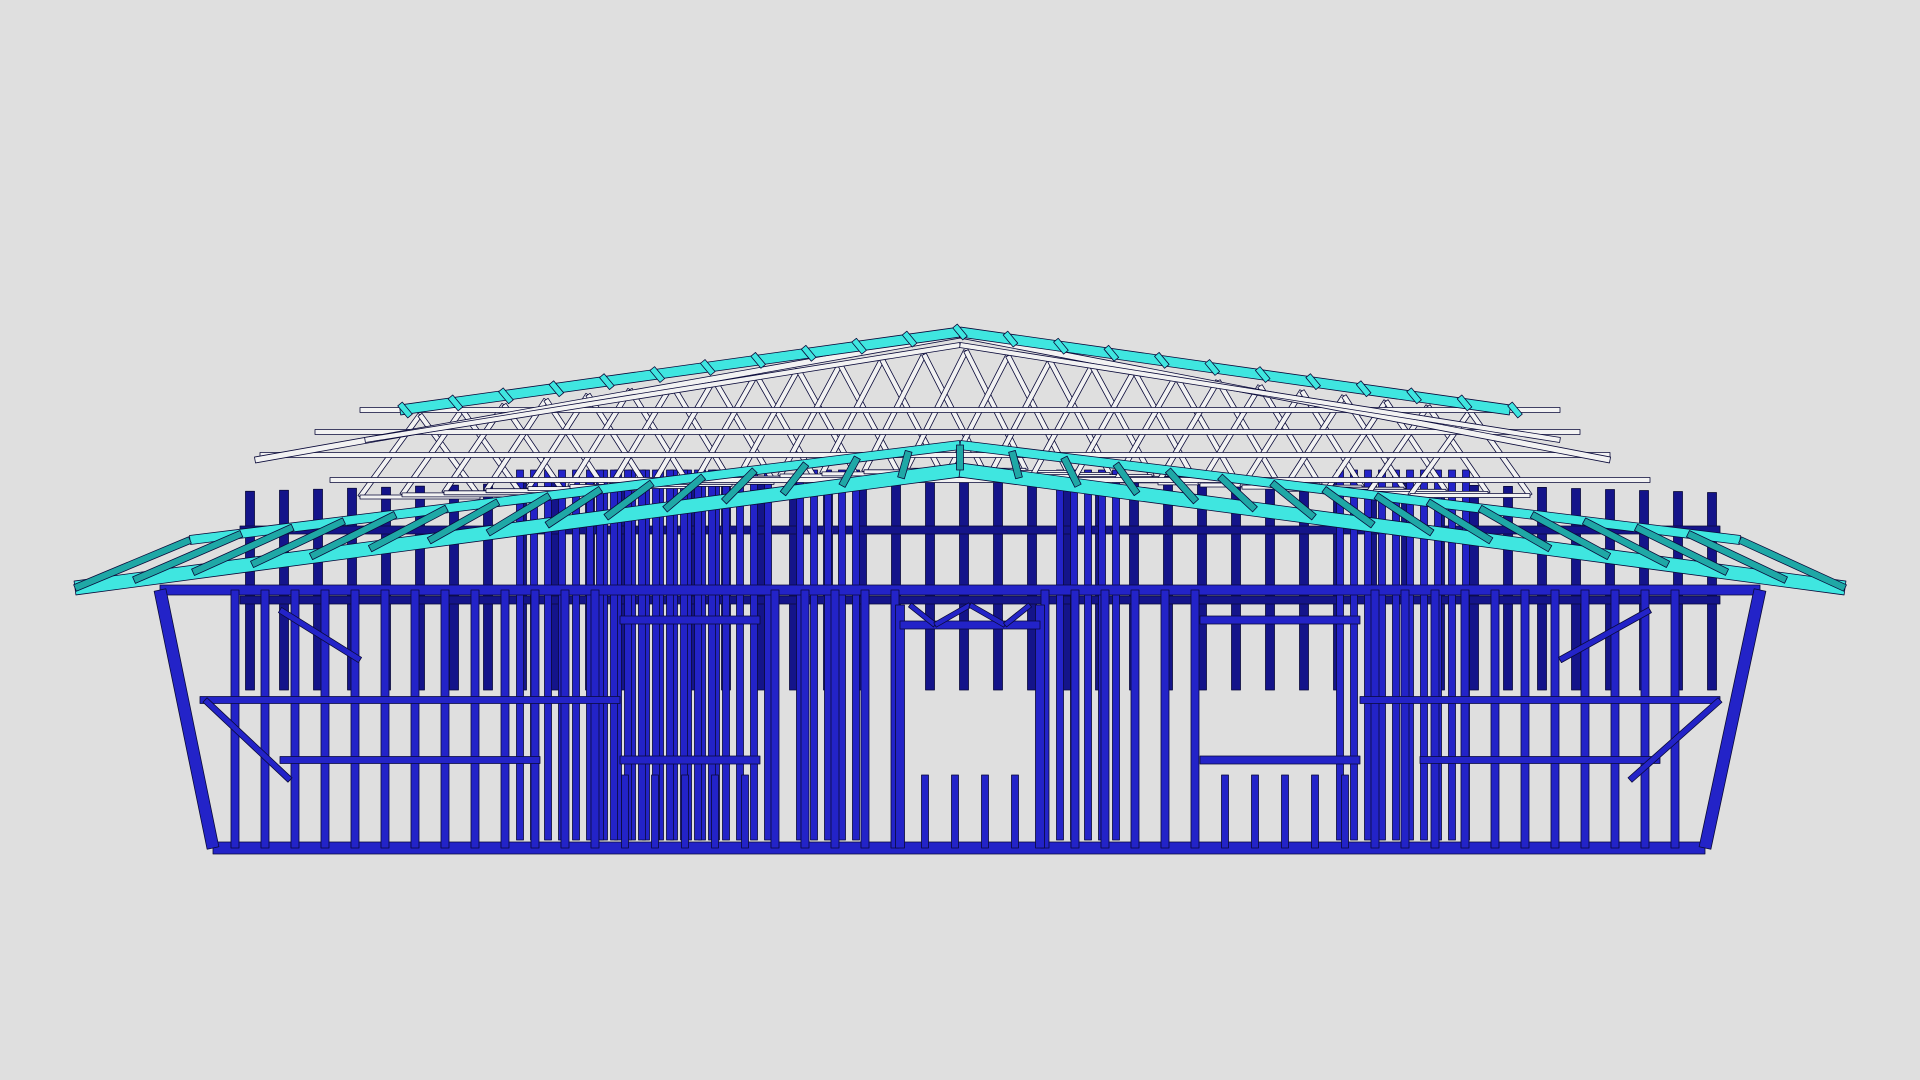 The image size is (1920, 1080). I want to click on end-stud, so click(186, 719).